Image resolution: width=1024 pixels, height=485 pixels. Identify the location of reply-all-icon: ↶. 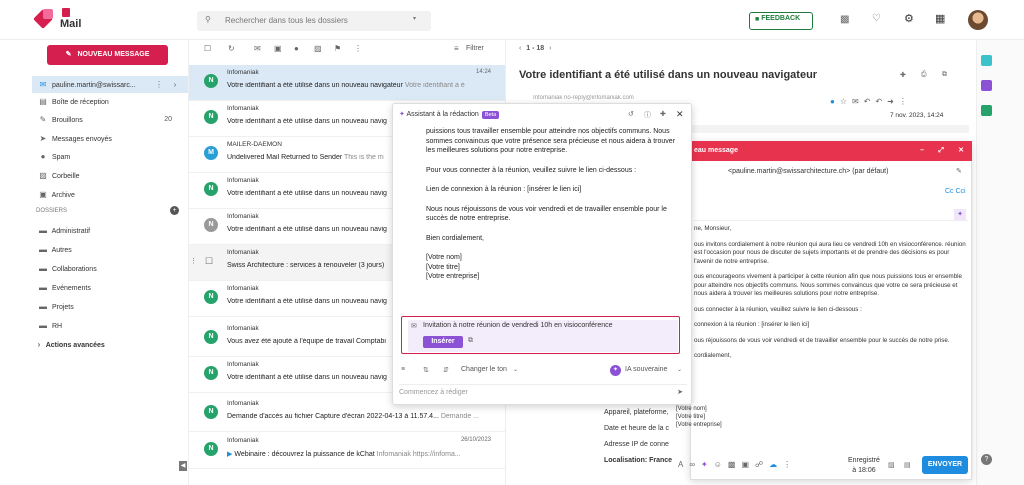
(881, 101).